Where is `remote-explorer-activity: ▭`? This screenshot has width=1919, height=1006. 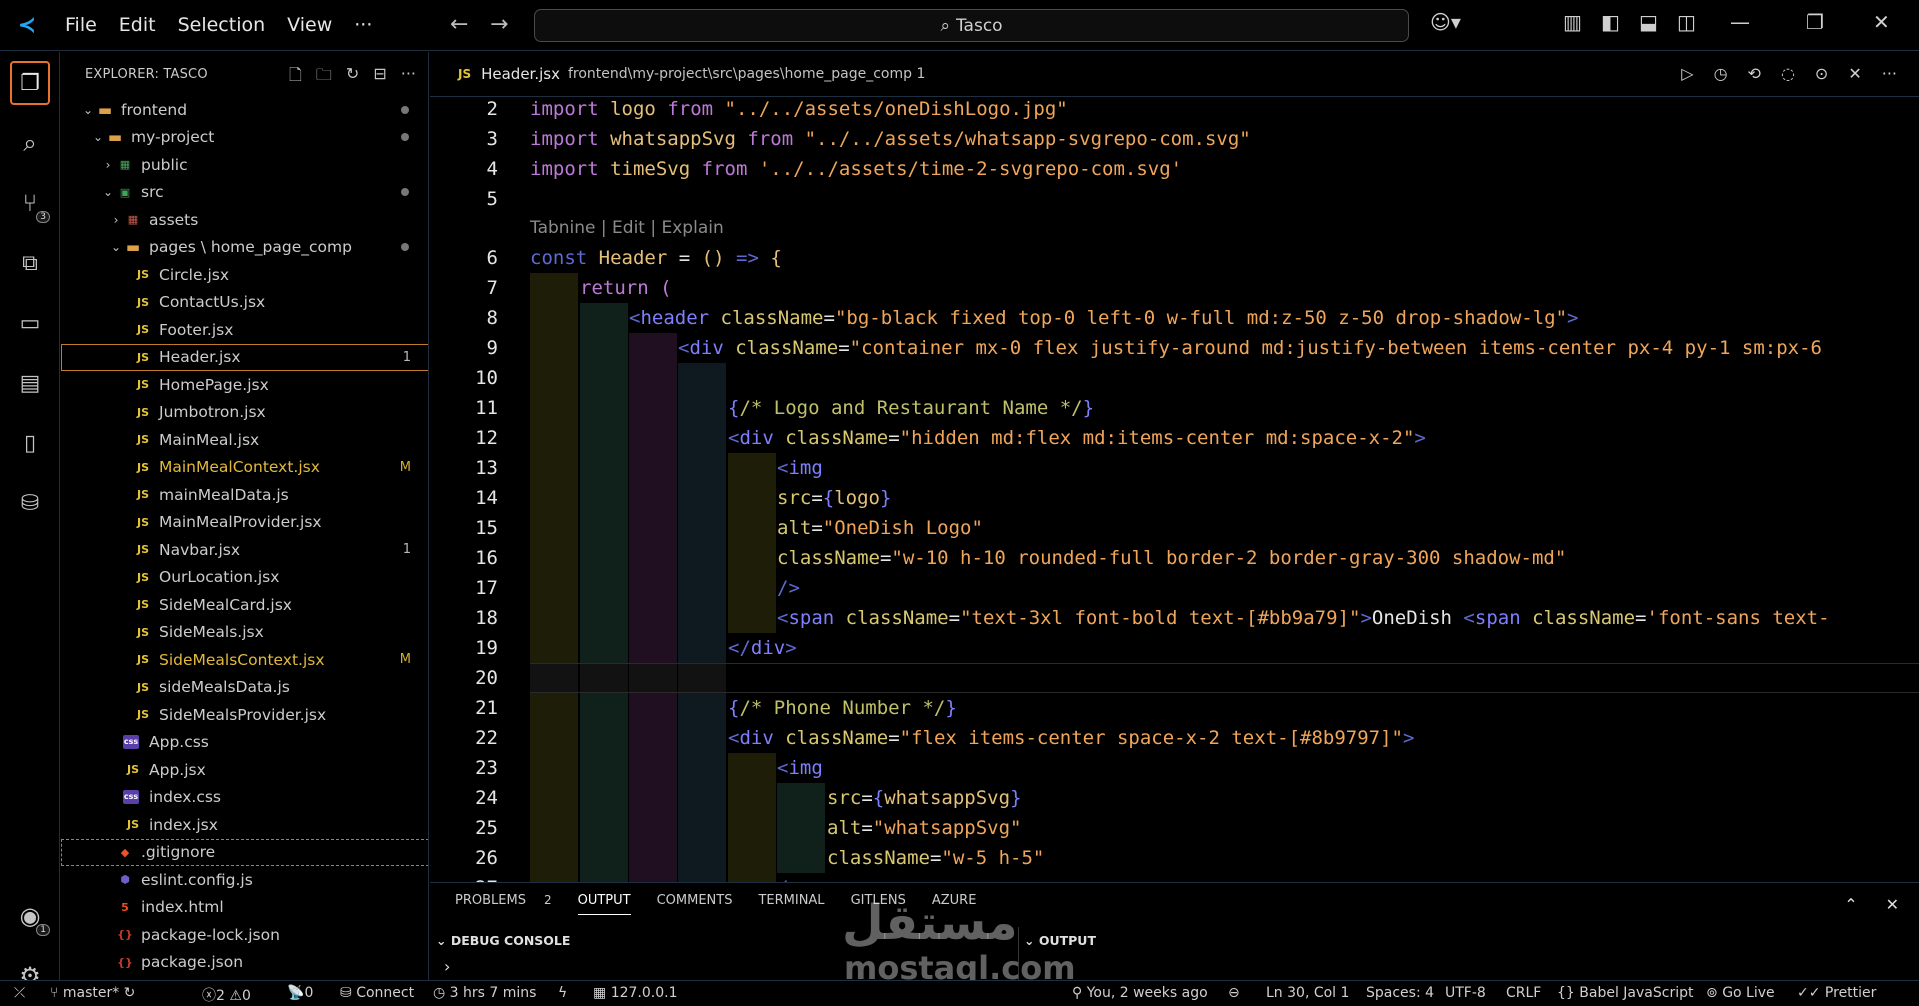
remote-explorer-activity: ▭ is located at coordinates (30, 323).